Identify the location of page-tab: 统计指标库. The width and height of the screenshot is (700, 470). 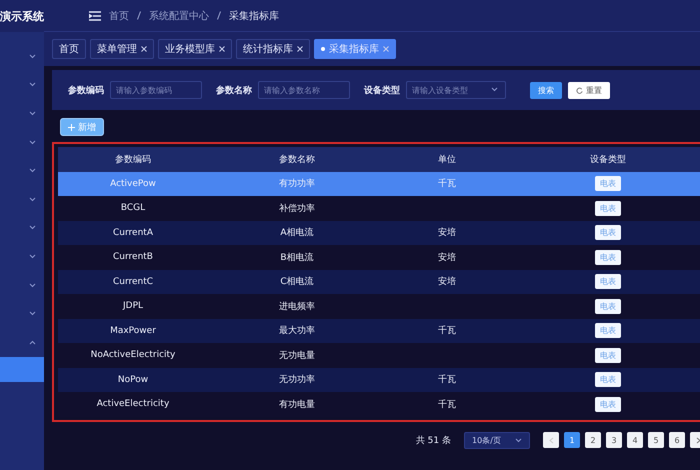
(273, 49).